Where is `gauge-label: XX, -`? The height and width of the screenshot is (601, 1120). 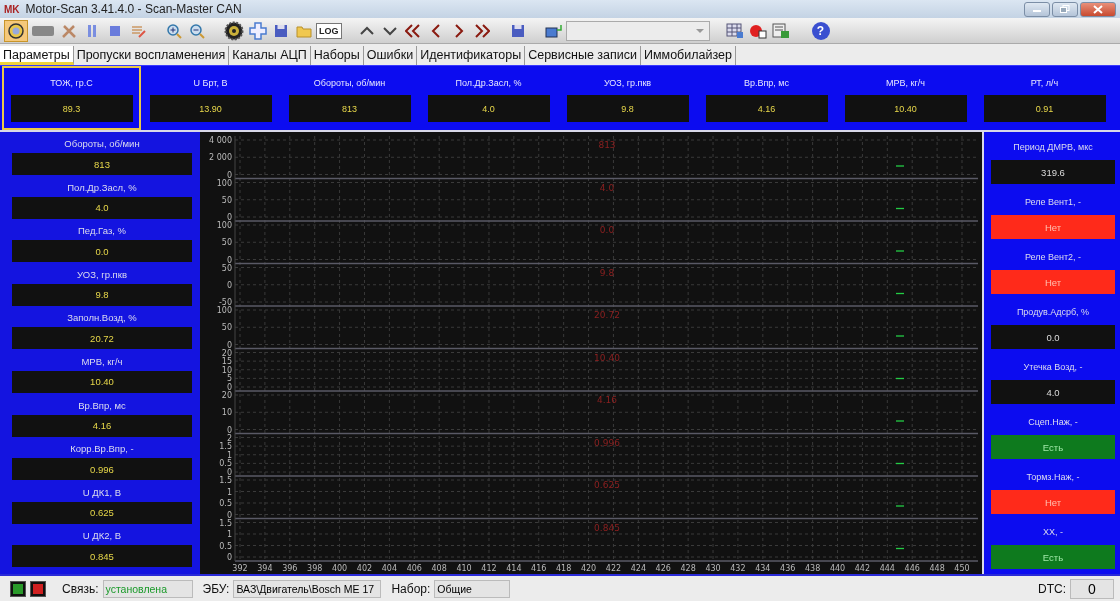
gauge-label: XX, - is located at coordinates (1053, 532).